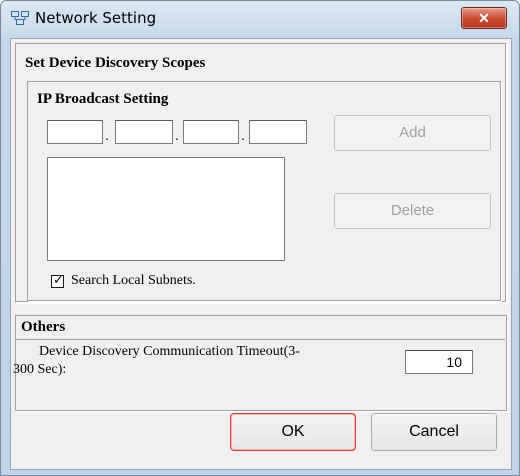 The width and height of the screenshot is (520, 476). Describe the element at coordinates (75, 132) in the screenshot. I see `ip-octet-1-input` at that location.